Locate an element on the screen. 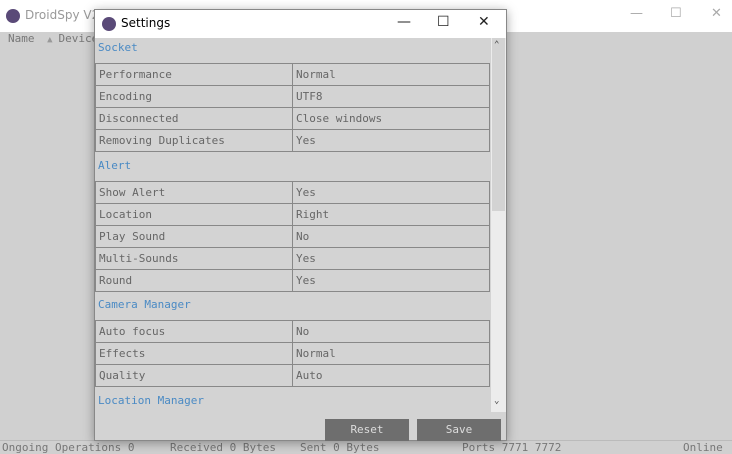  reset-button: Reset is located at coordinates (367, 430).